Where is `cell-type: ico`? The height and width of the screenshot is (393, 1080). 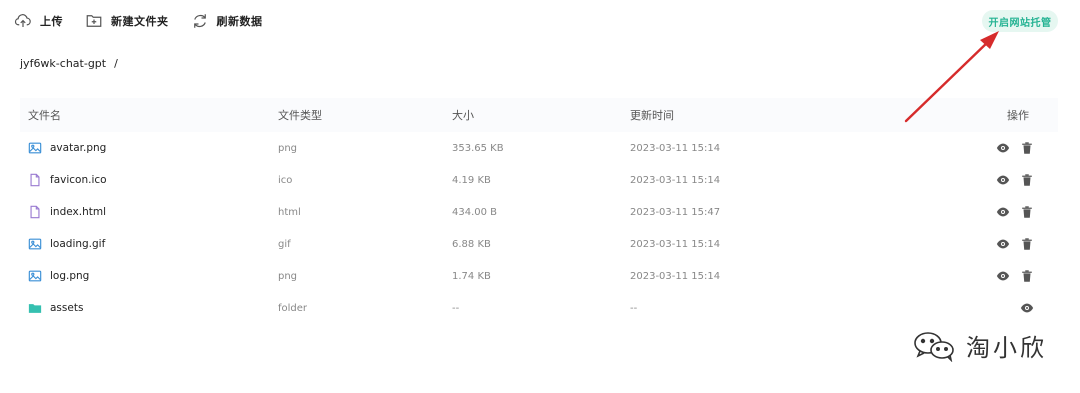 cell-type: ico is located at coordinates (285, 180).